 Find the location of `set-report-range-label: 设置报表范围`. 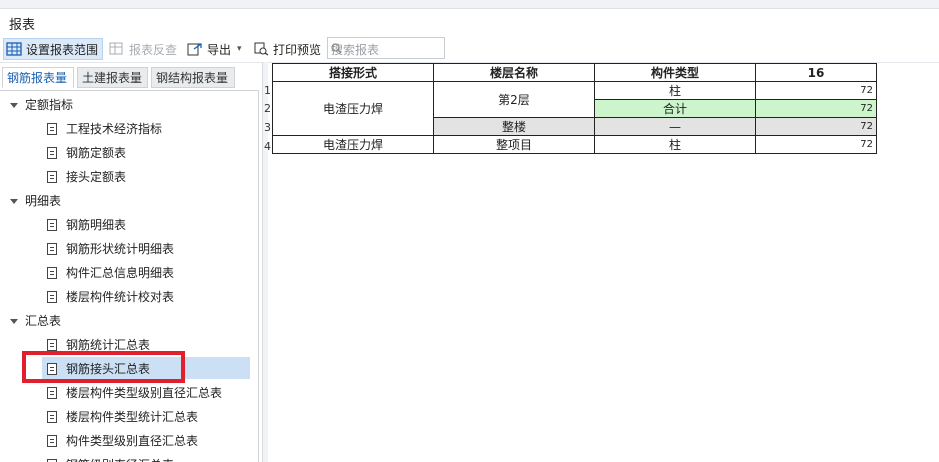

set-report-range-label: 设置报表范围 is located at coordinates (62, 49).